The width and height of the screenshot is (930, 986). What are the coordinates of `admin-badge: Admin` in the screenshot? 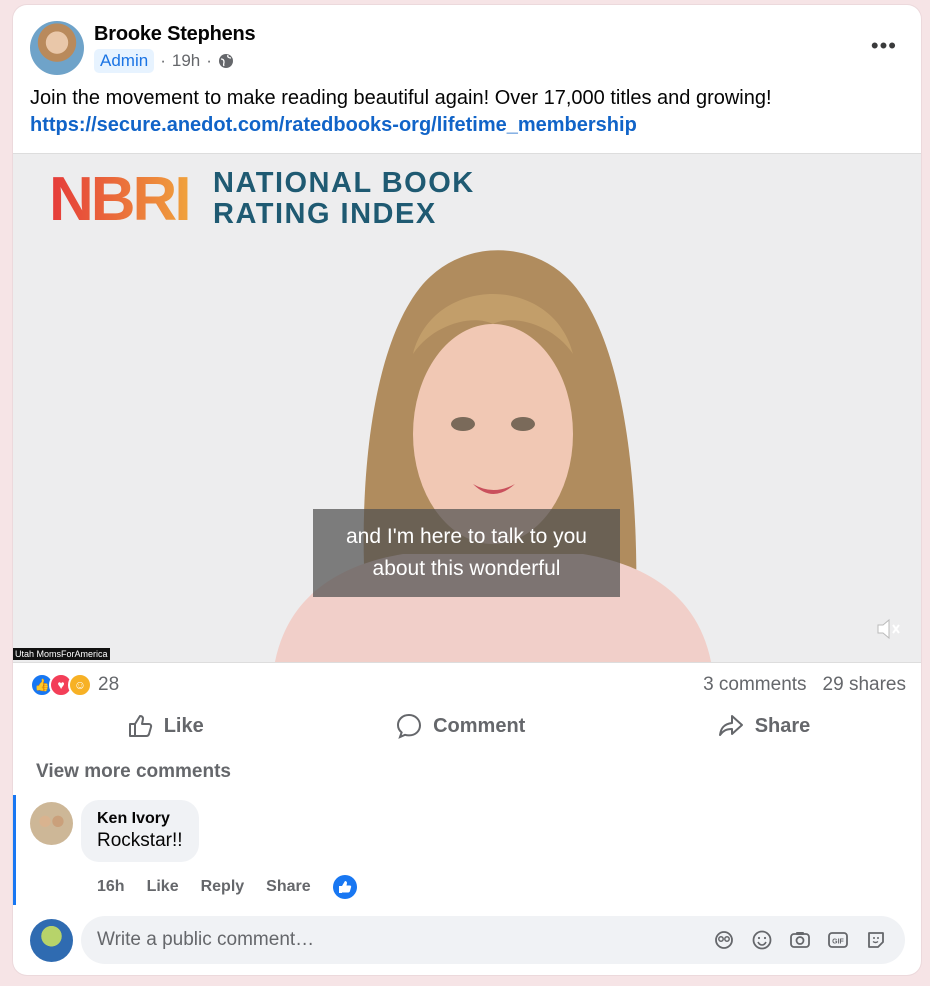 It's located at (124, 61).